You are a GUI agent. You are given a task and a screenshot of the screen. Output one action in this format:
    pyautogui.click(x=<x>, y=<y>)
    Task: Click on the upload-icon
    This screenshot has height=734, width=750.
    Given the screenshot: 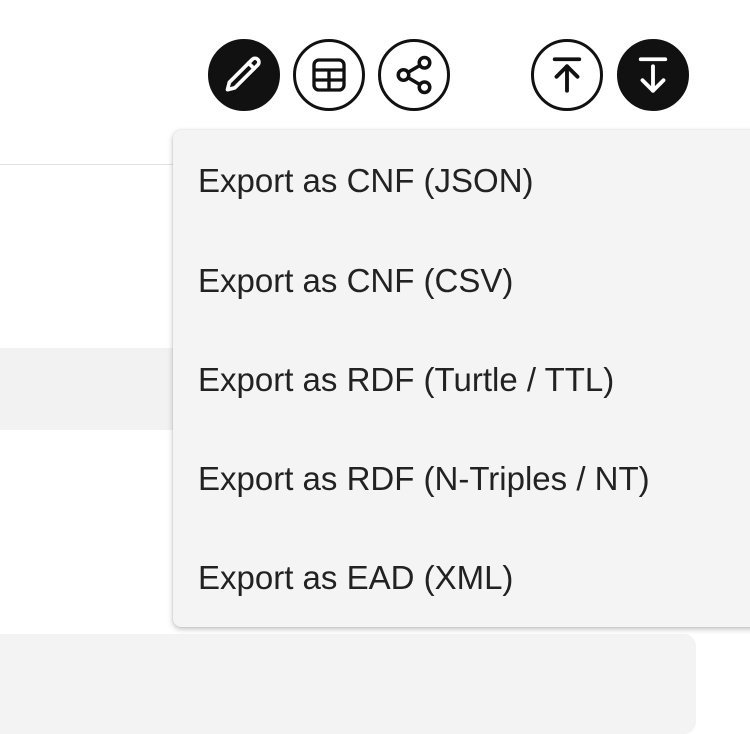 What is the action you would take?
    pyautogui.click(x=567, y=75)
    